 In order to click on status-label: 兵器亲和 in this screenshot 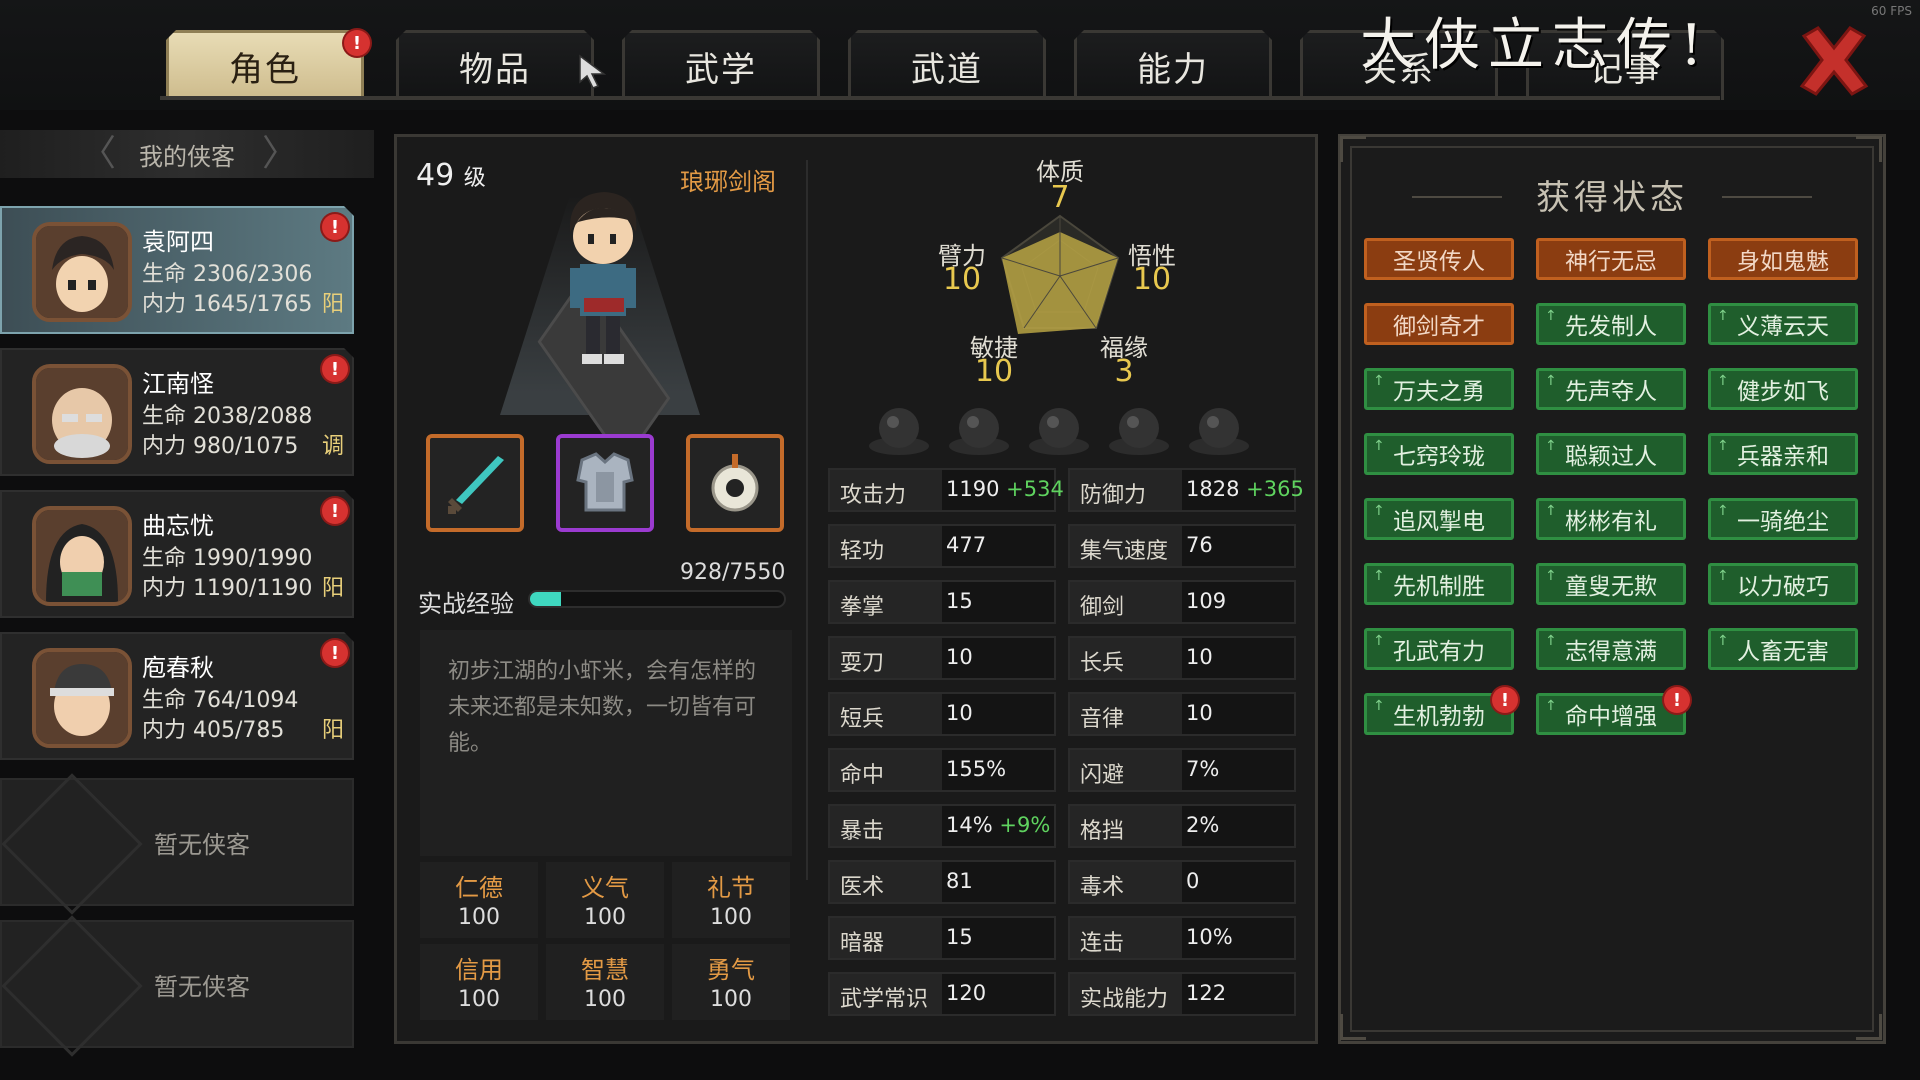, I will do `click(1783, 457)`.